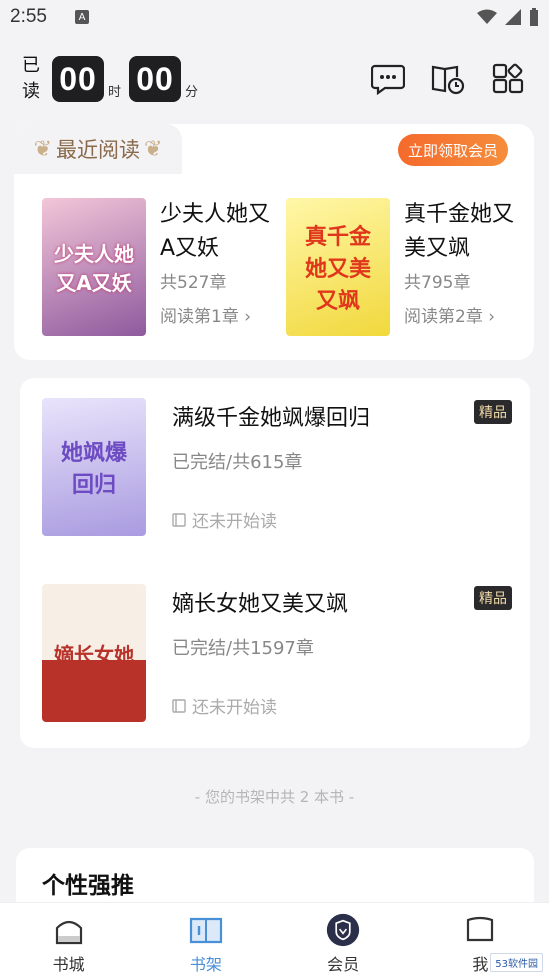  I want to click on chapter-count: 共527章, so click(193, 283).